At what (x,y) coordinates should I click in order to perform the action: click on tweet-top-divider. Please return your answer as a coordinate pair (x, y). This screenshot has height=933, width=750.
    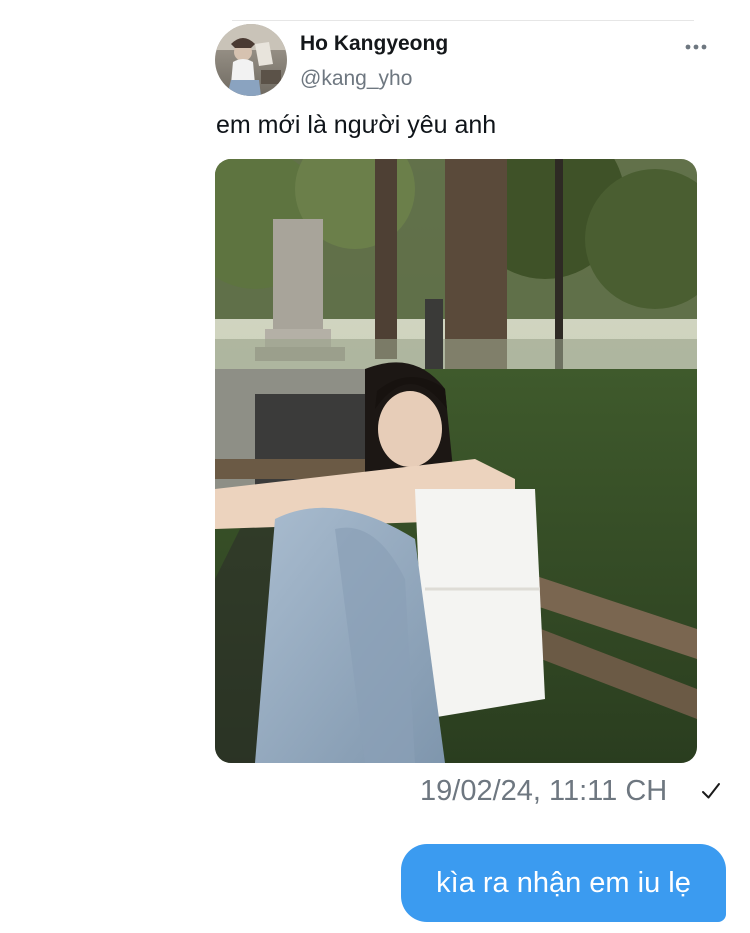
    Looking at the image, I should click on (463, 20).